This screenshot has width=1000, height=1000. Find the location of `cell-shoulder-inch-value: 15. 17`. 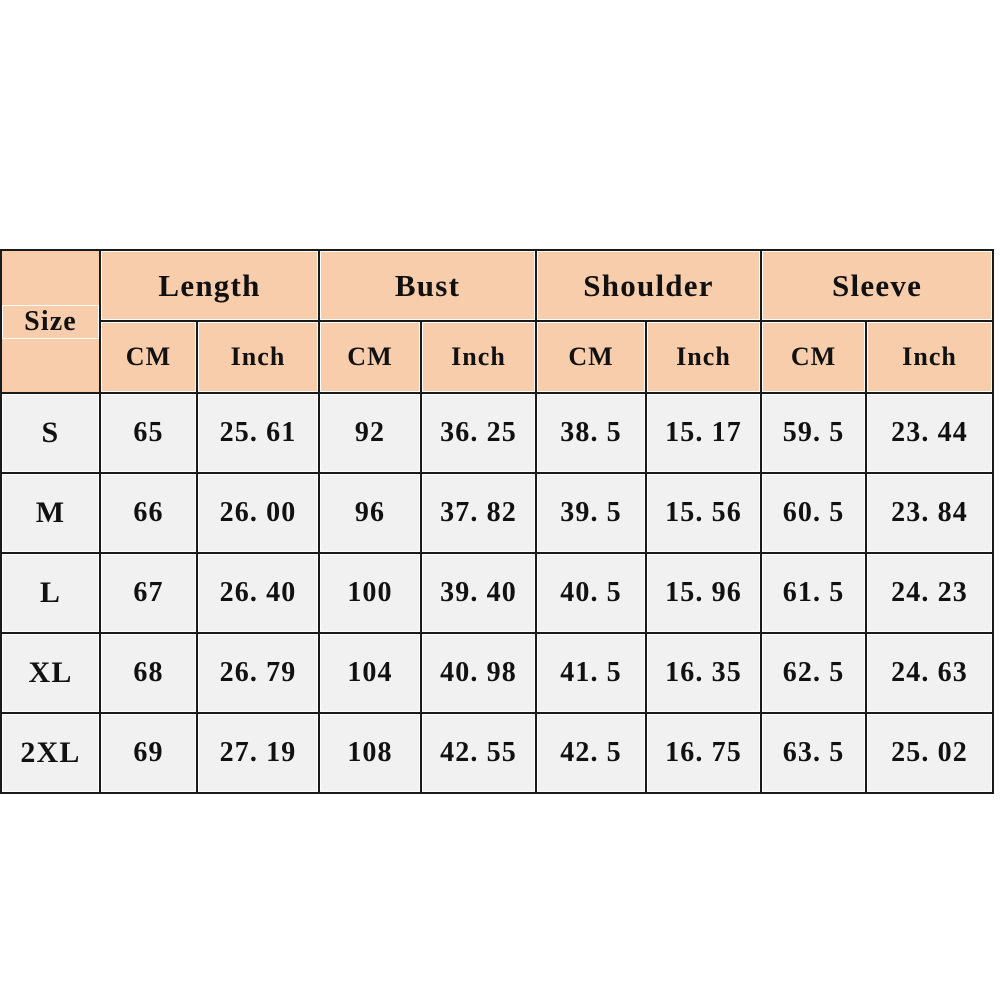

cell-shoulder-inch-value: 15. 17 is located at coordinates (704, 433).